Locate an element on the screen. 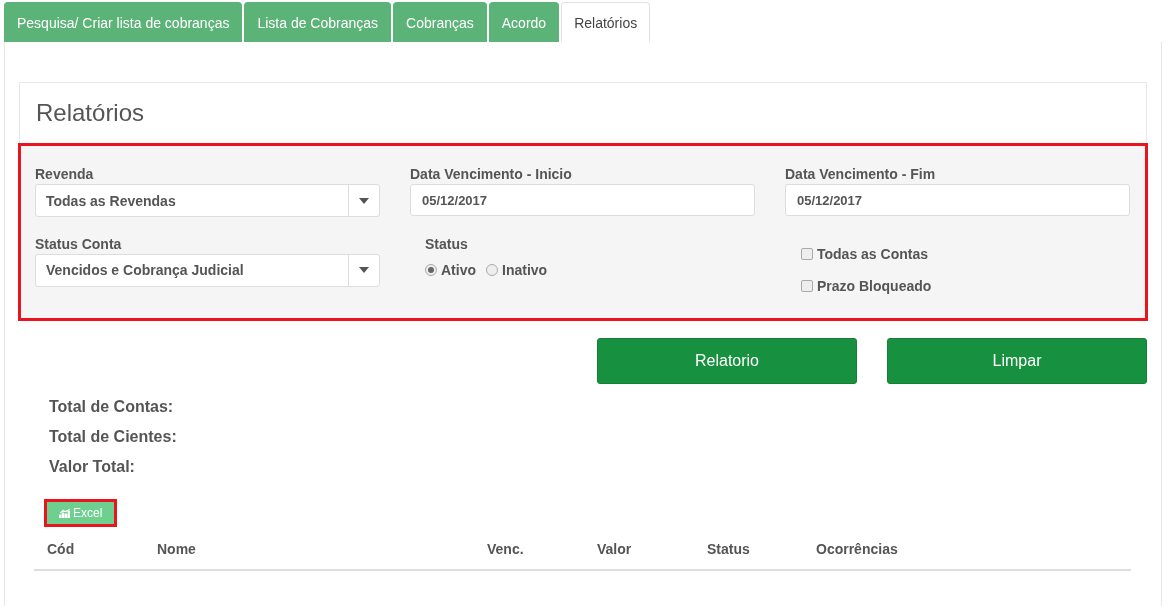 This screenshot has width=1168, height=606. dropdown: Todas as Revendas is located at coordinates (207, 200).